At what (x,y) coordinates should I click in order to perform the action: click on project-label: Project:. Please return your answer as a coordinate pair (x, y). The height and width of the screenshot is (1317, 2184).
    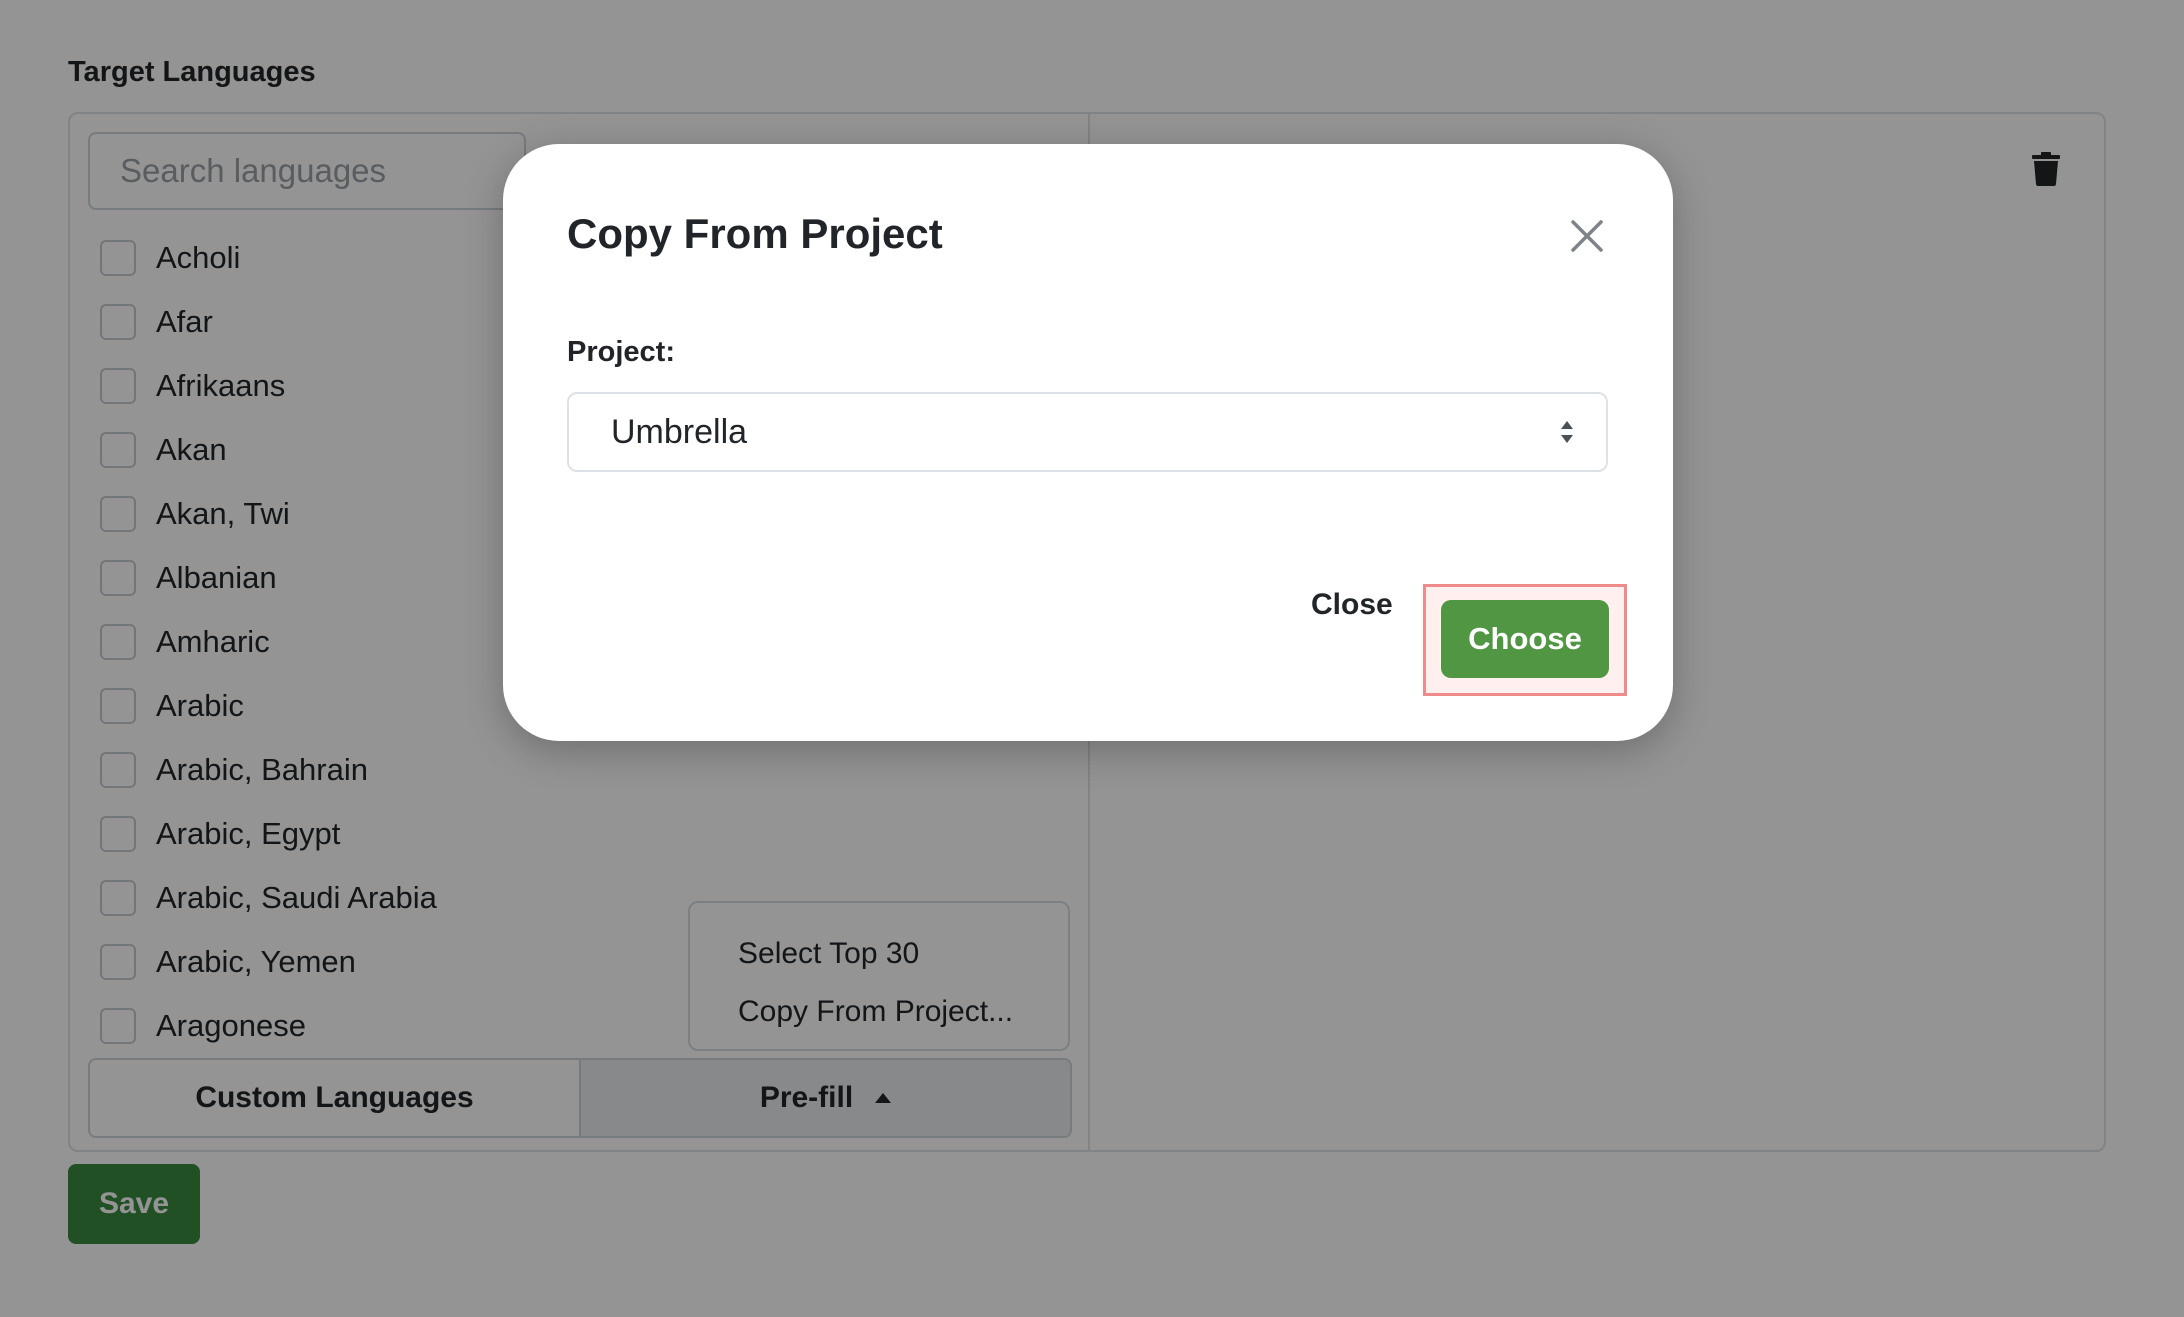
    Looking at the image, I should click on (621, 352).